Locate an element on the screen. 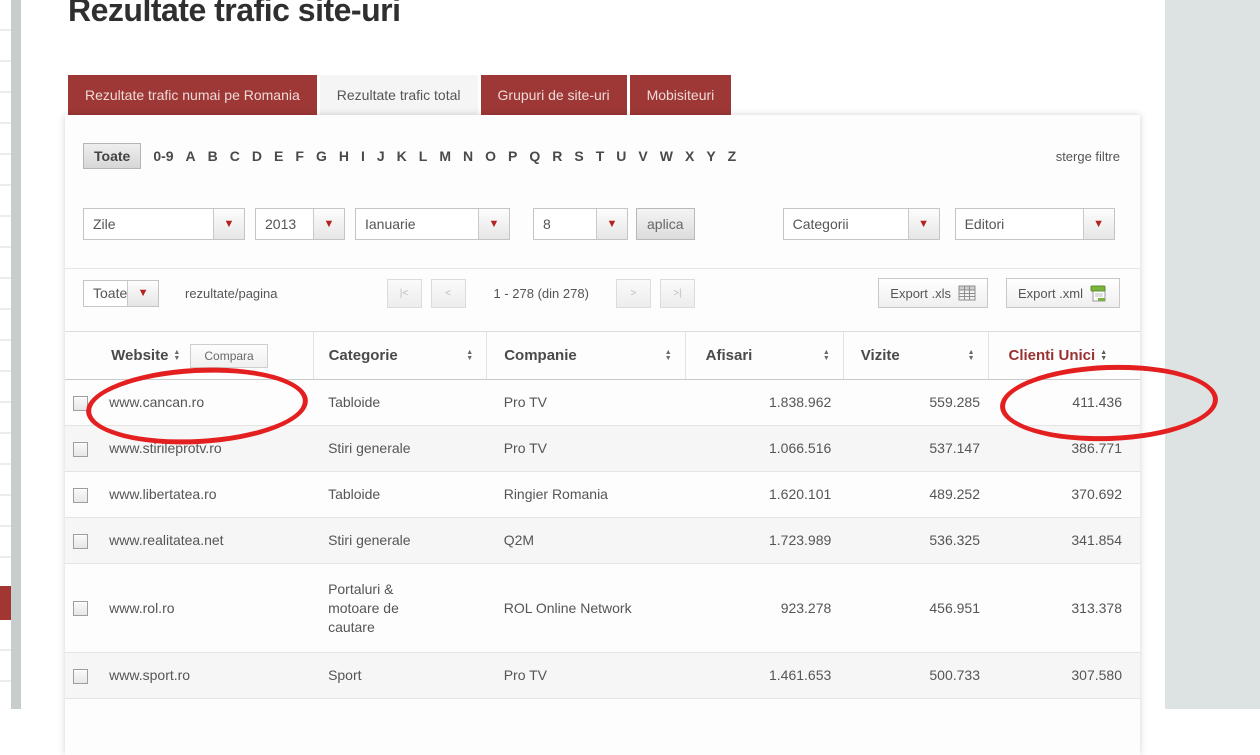 This screenshot has width=1260, height=755. clear-filters-link: sterge filtre is located at coordinates (1088, 156).